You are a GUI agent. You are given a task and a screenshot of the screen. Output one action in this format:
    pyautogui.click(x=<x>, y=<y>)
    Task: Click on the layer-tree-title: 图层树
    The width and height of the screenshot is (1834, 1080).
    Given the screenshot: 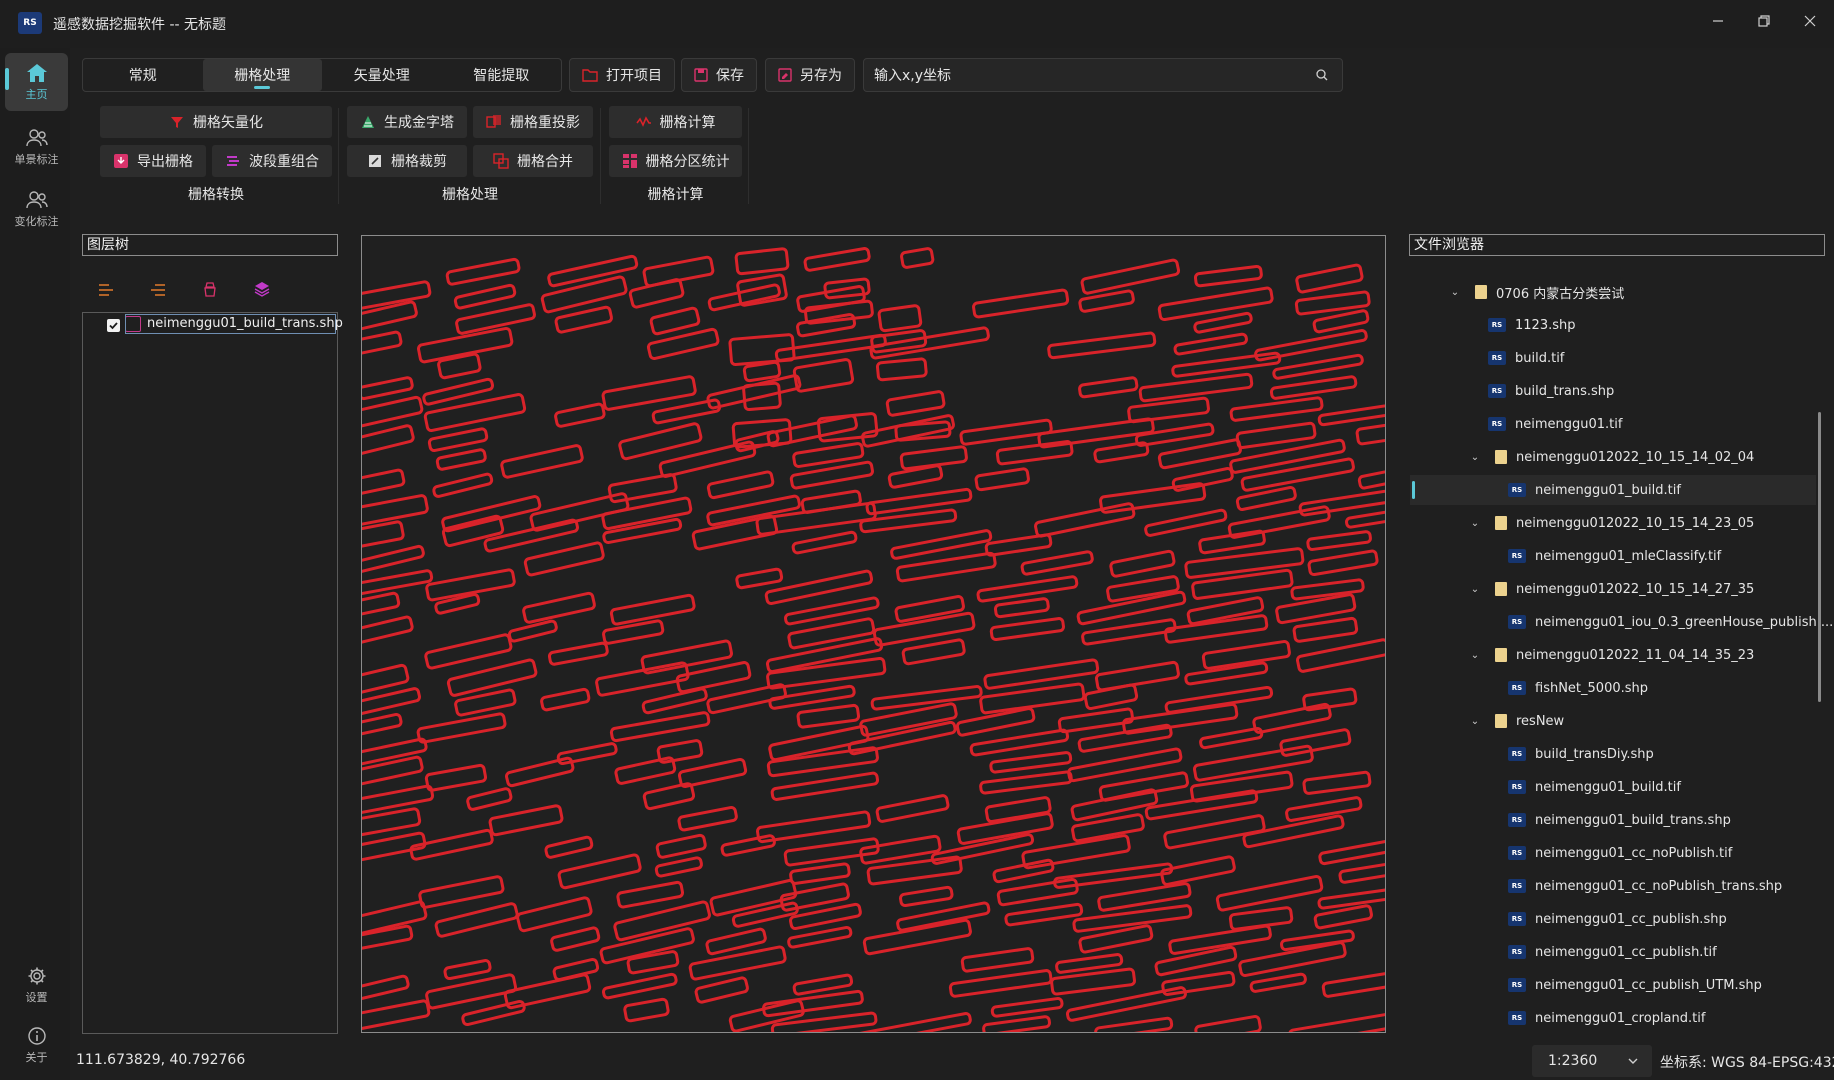 What is the action you would take?
    pyautogui.click(x=210, y=245)
    